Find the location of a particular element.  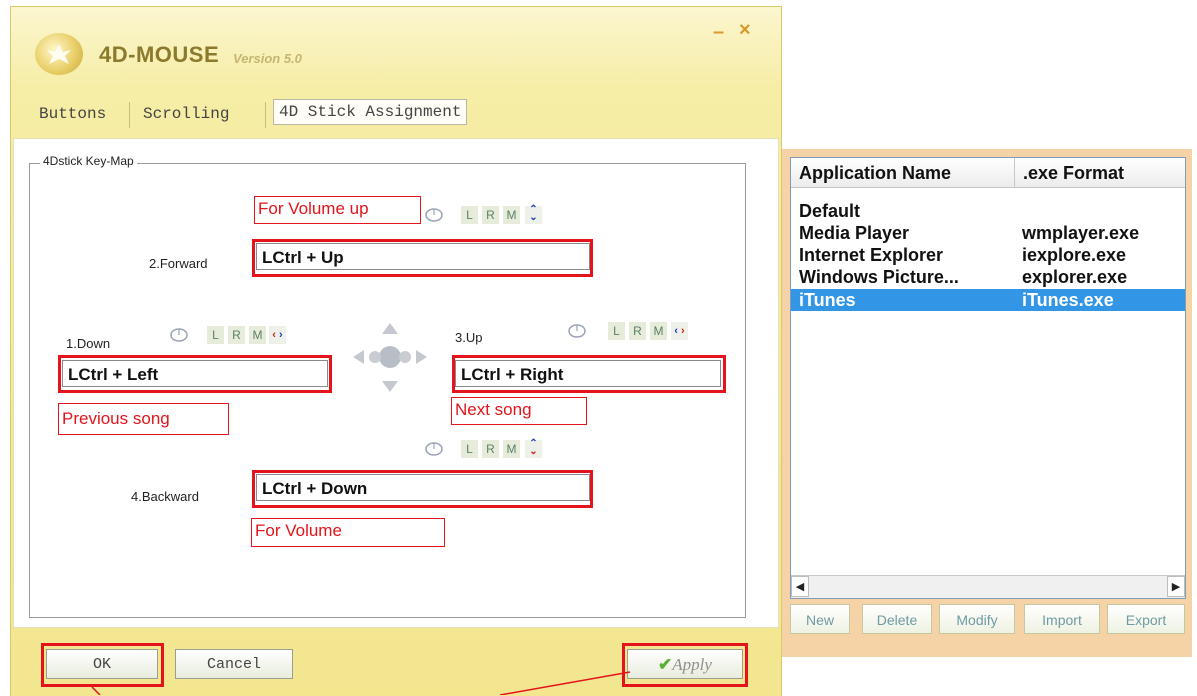

list-item-selected: iTunes iTunes.exe is located at coordinates (988, 300).